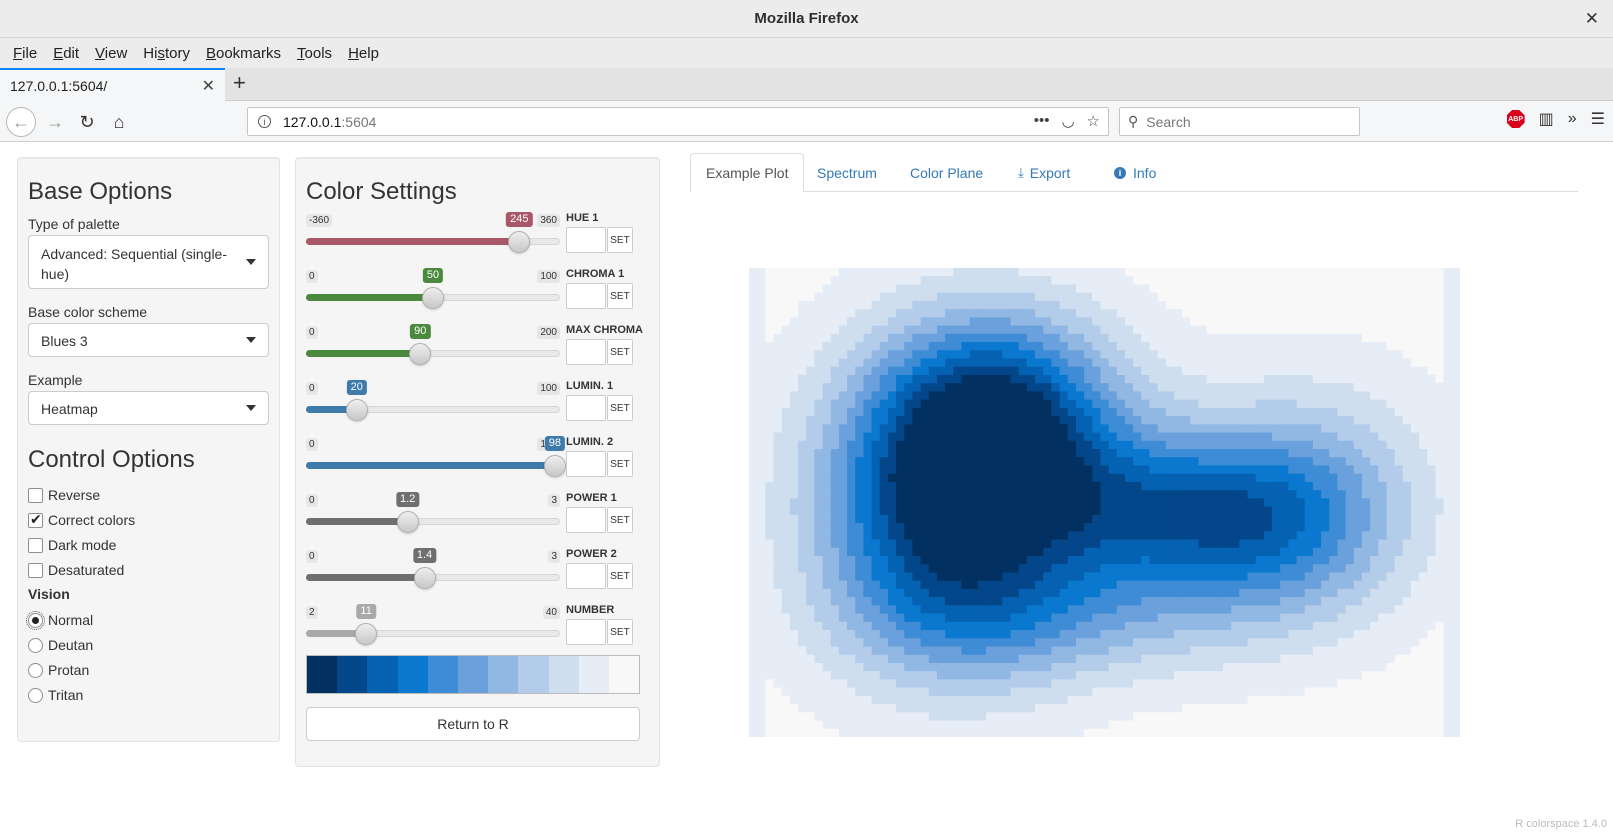 The width and height of the screenshot is (1613, 834). Describe the element at coordinates (72, 545) in the screenshot. I see `dark-mode-checkbox: Dark mode` at that location.